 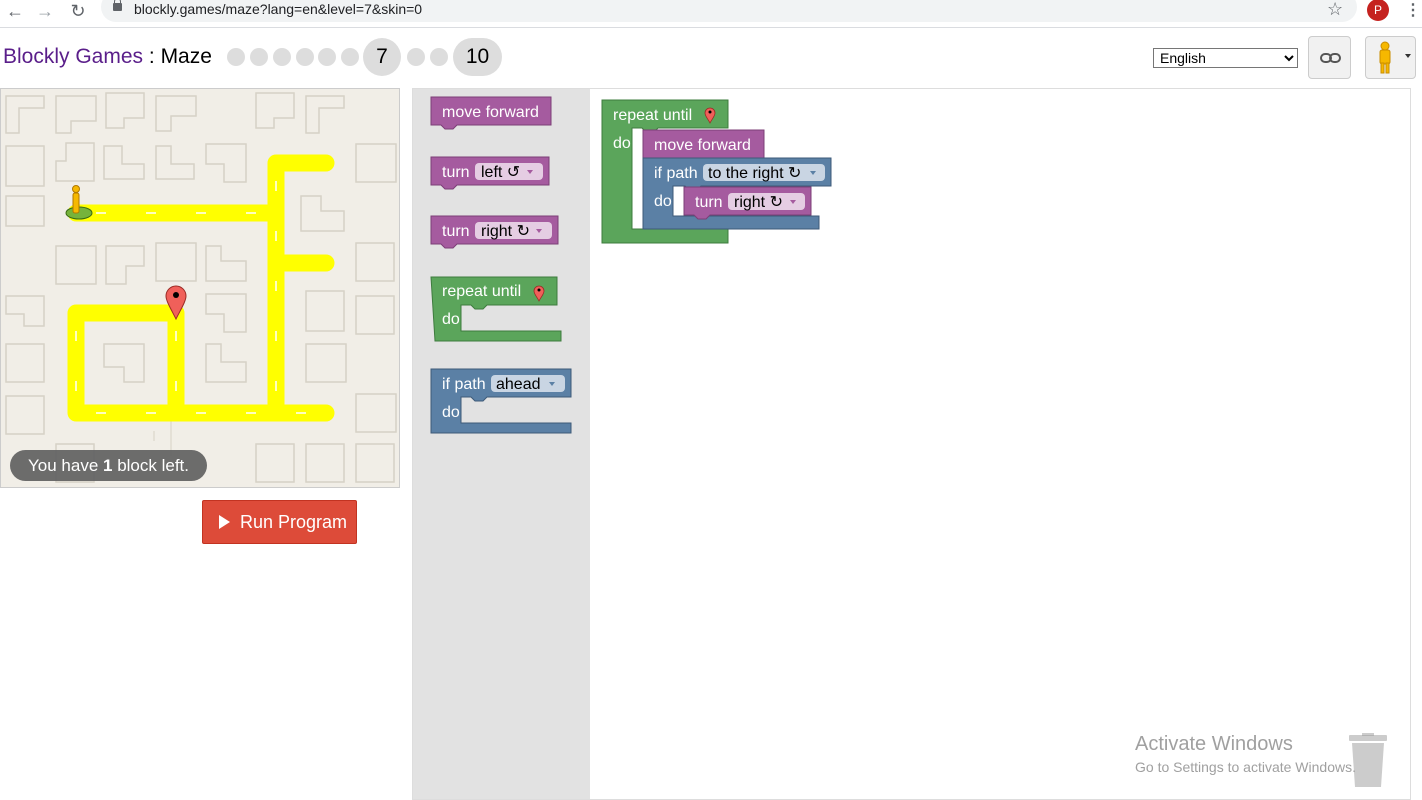 I want to click on program-turn-right-block: turn right ↻, so click(x=747, y=203).